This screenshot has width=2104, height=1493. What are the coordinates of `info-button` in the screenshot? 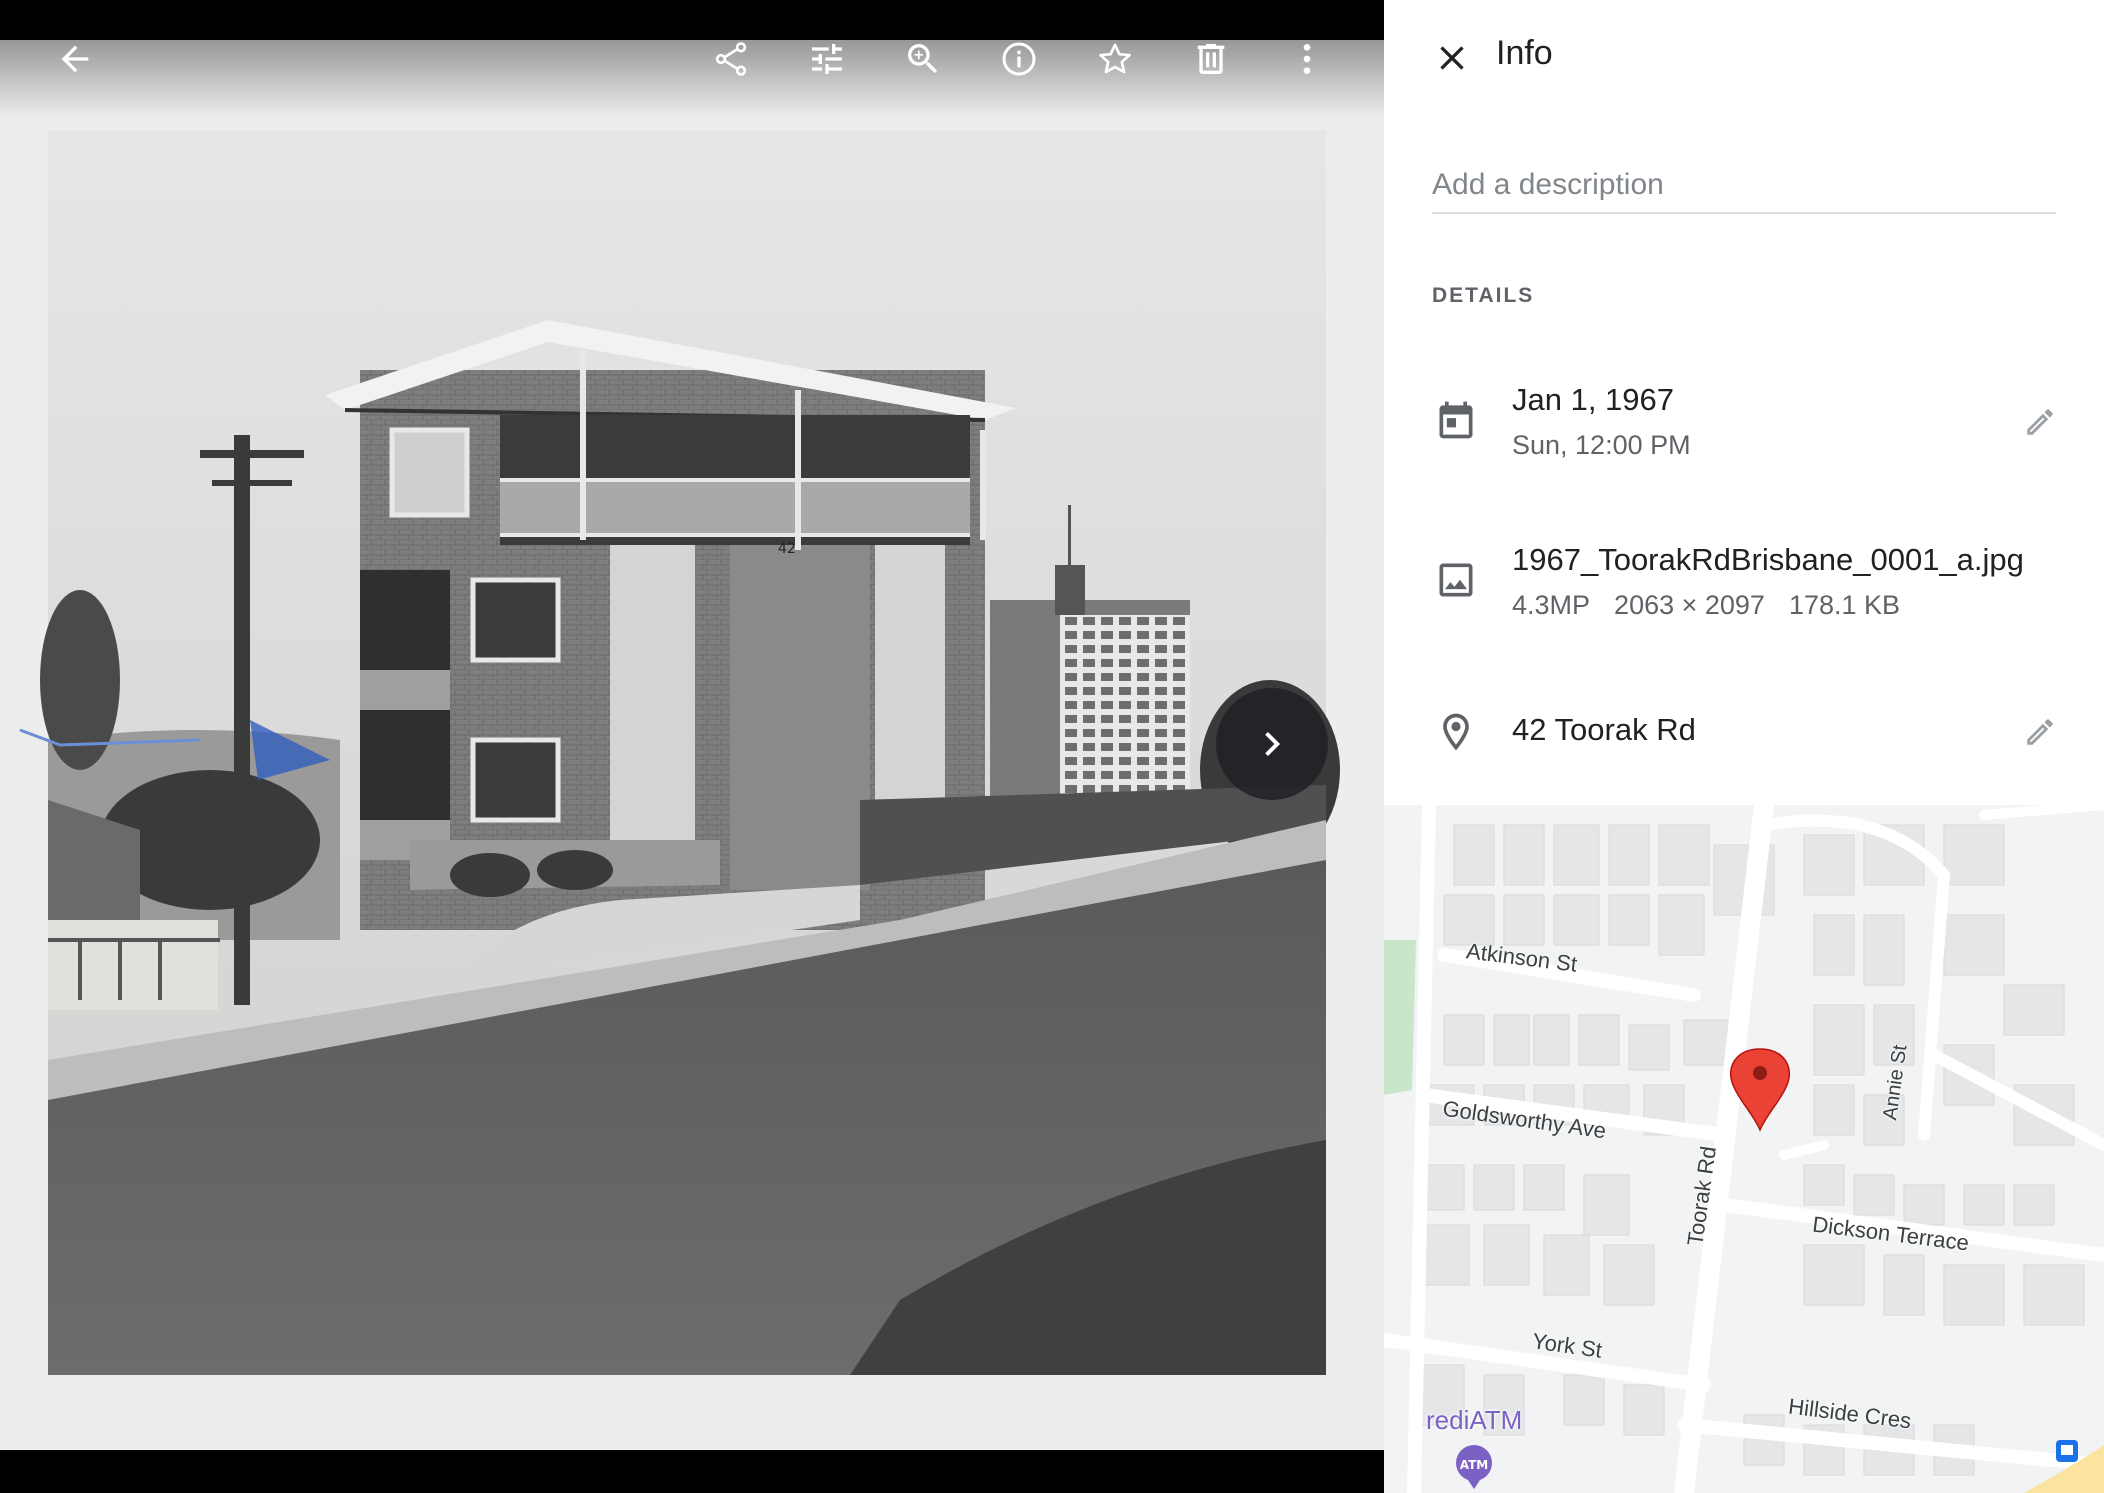 It's located at (1019, 59).